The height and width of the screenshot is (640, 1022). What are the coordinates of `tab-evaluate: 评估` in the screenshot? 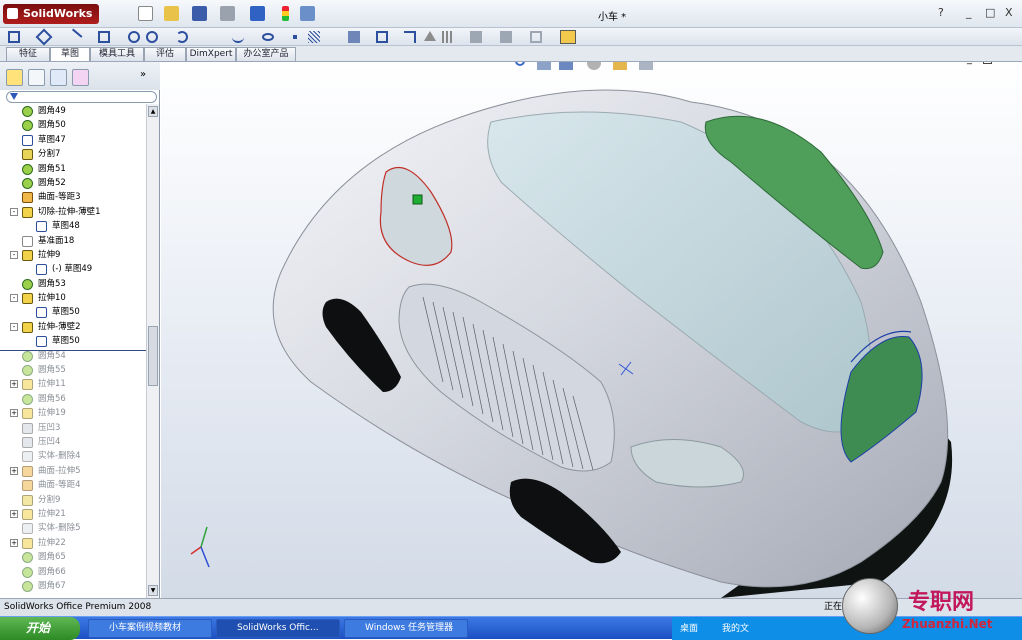 It's located at (165, 54).